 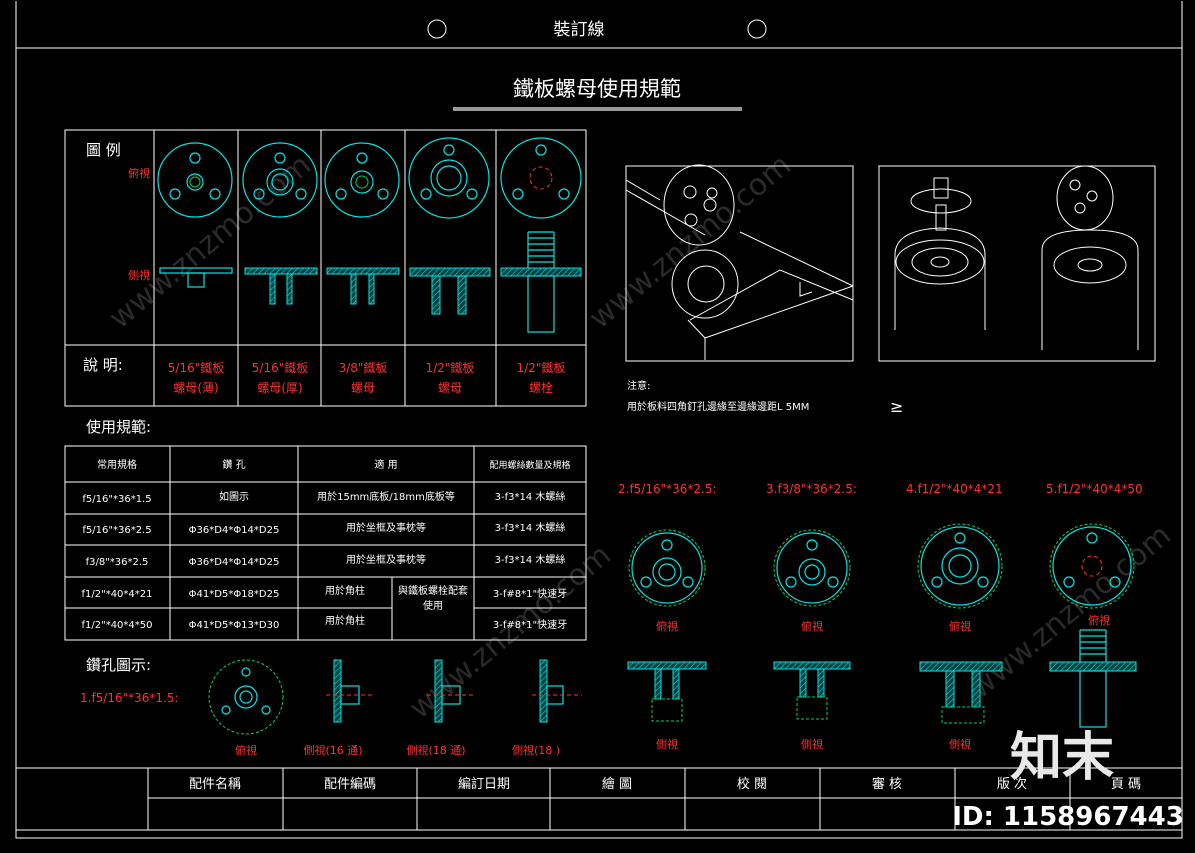 What do you see at coordinates (1126, 784) in the screenshot?
I see `tb-page: 頁 碼` at bounding box center [1126, 784].